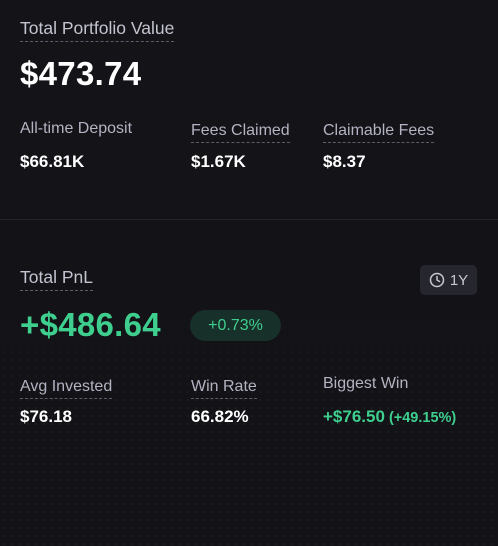  I want to click on portfolio-title: Total Portfolio Value, so click(97, 30).